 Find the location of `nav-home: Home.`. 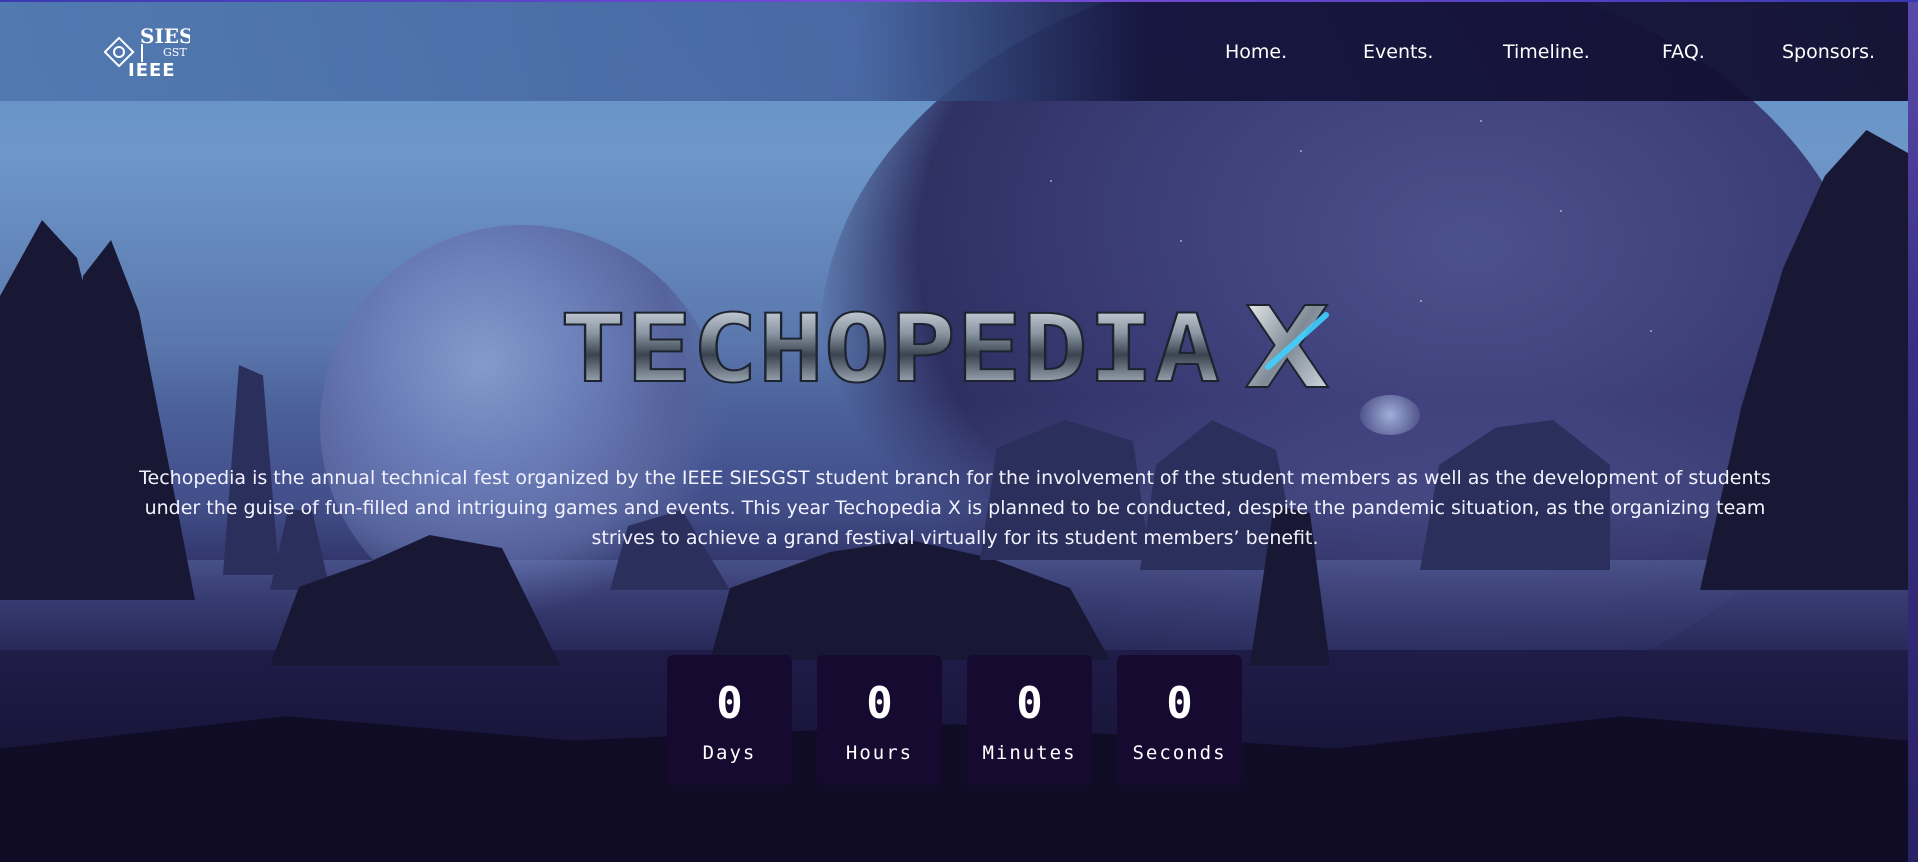

nav-home: Home. is located at coordinates (1256, 52).